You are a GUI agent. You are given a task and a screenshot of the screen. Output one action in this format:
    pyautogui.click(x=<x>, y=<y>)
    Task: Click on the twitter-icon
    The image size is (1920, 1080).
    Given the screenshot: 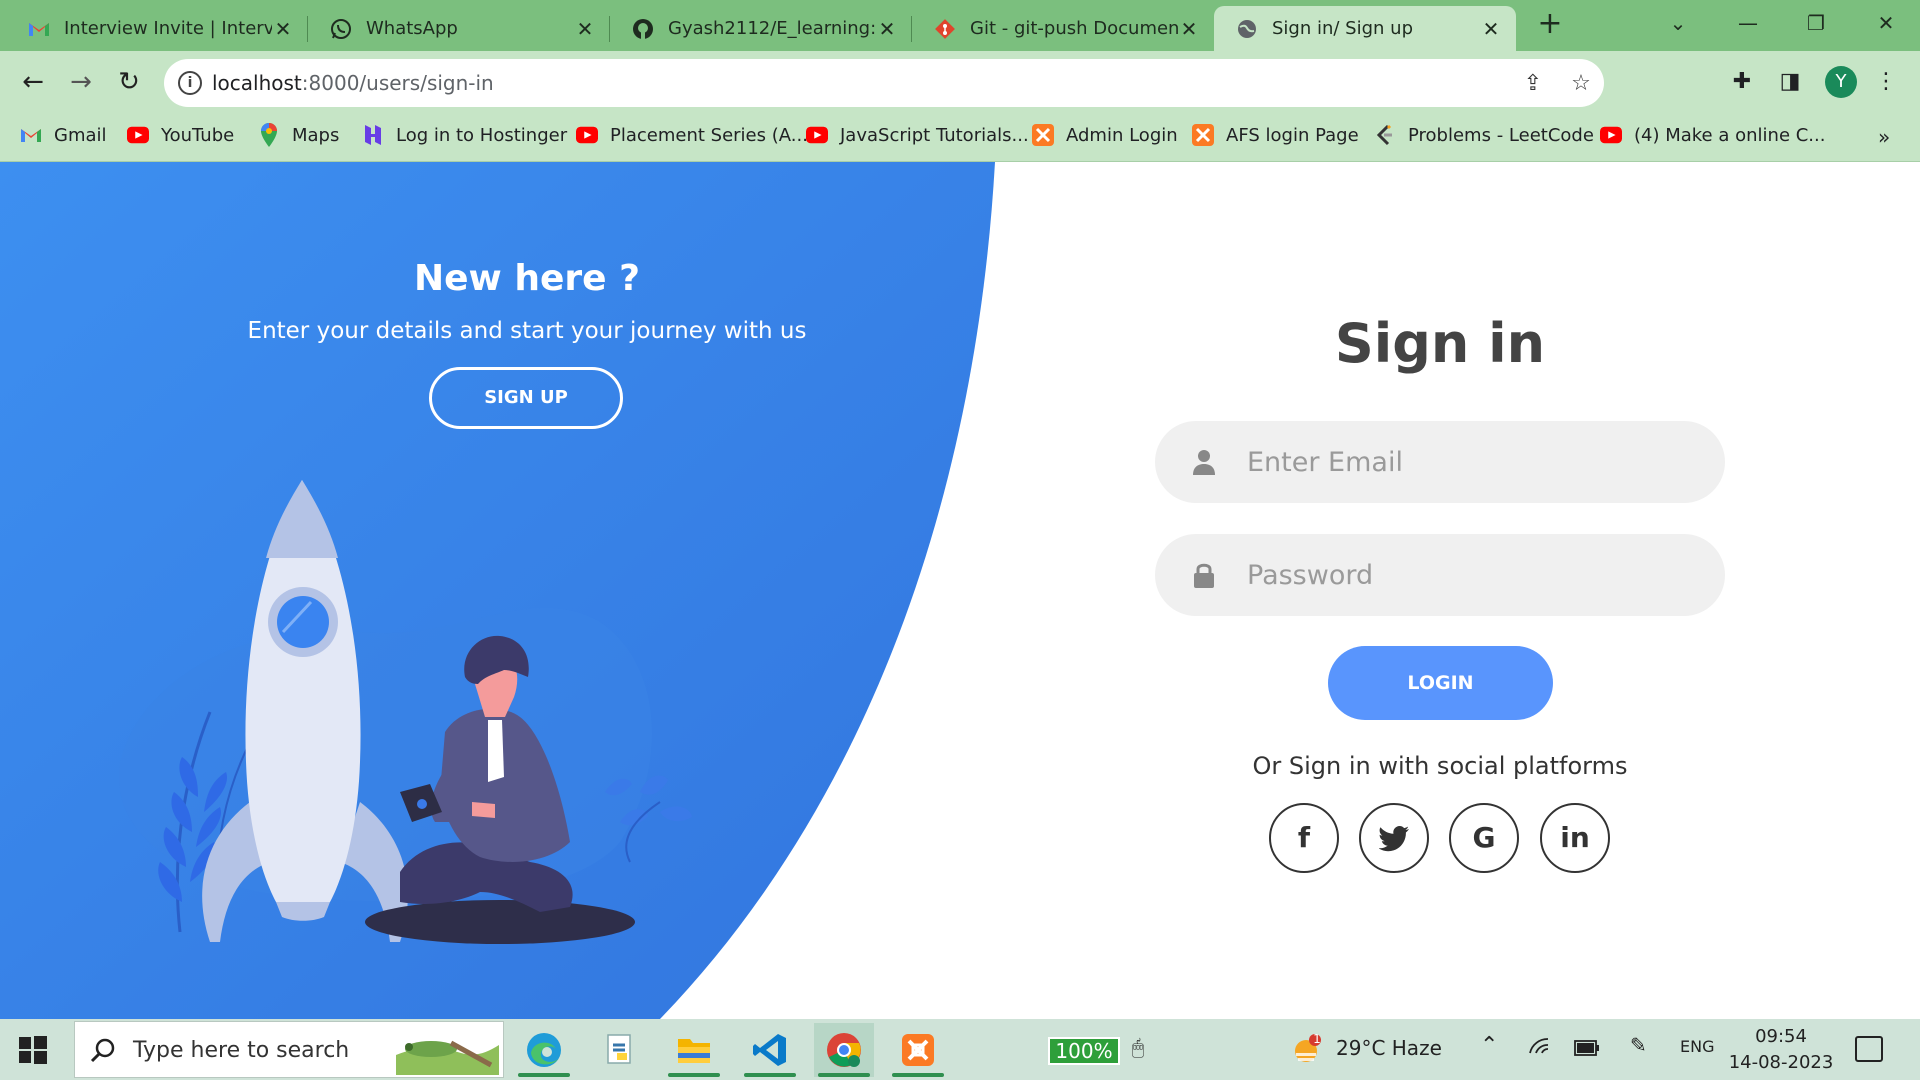 What is the action you would take?
    pyautogui.click(x=1394, y=838)
    